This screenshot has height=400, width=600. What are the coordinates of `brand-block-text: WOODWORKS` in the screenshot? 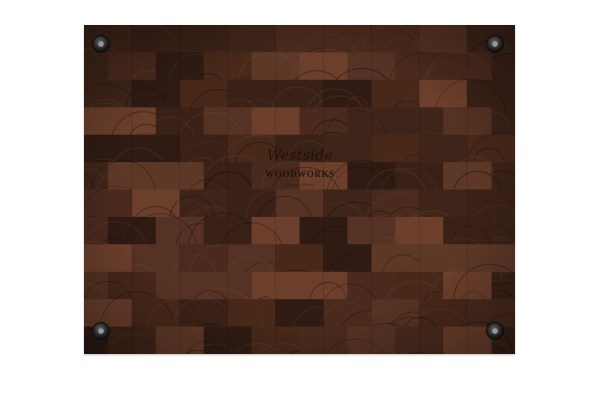 It's located at (300, 174).